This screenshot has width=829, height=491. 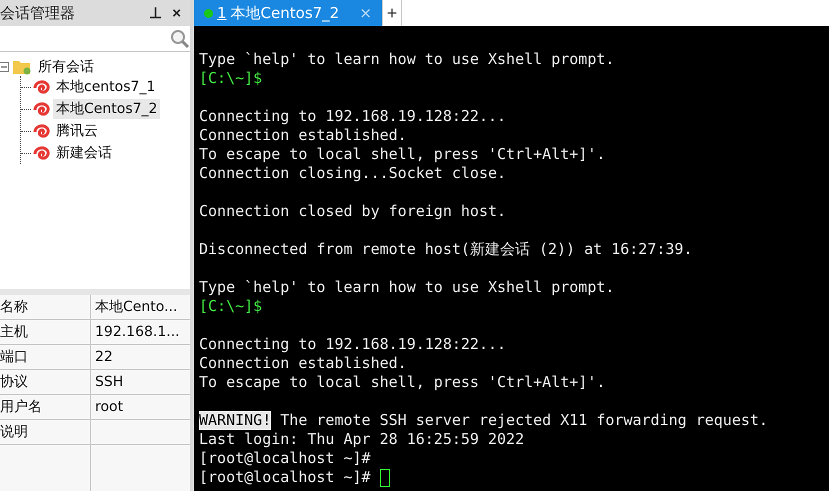 What do you see at coordinates (45, 307) in the screenshot?
I see `property-name: 名称` at bounding box center [45, 307].